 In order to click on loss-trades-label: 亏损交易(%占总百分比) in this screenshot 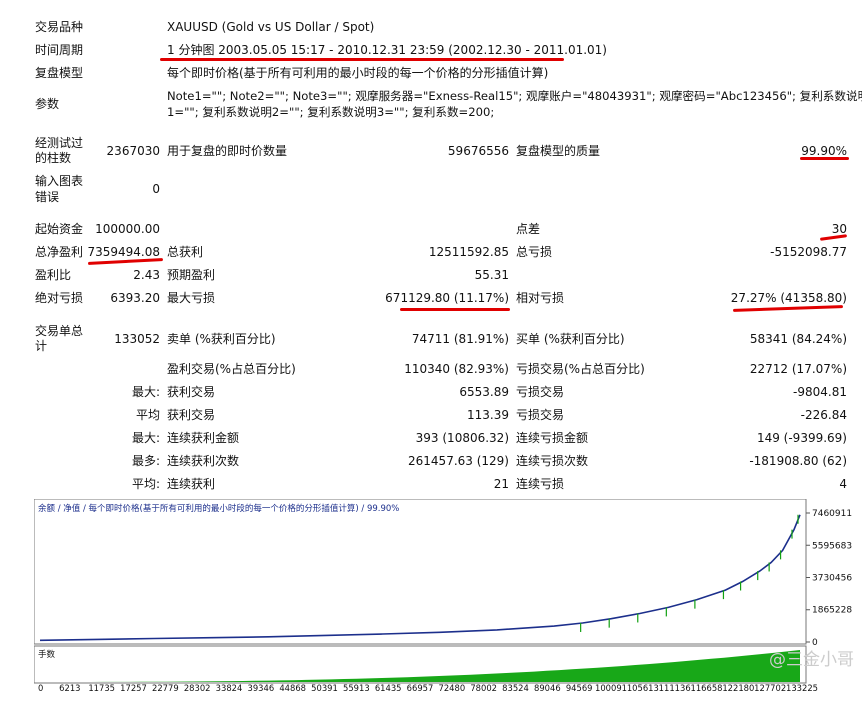, I will do `click(580, 369)`.